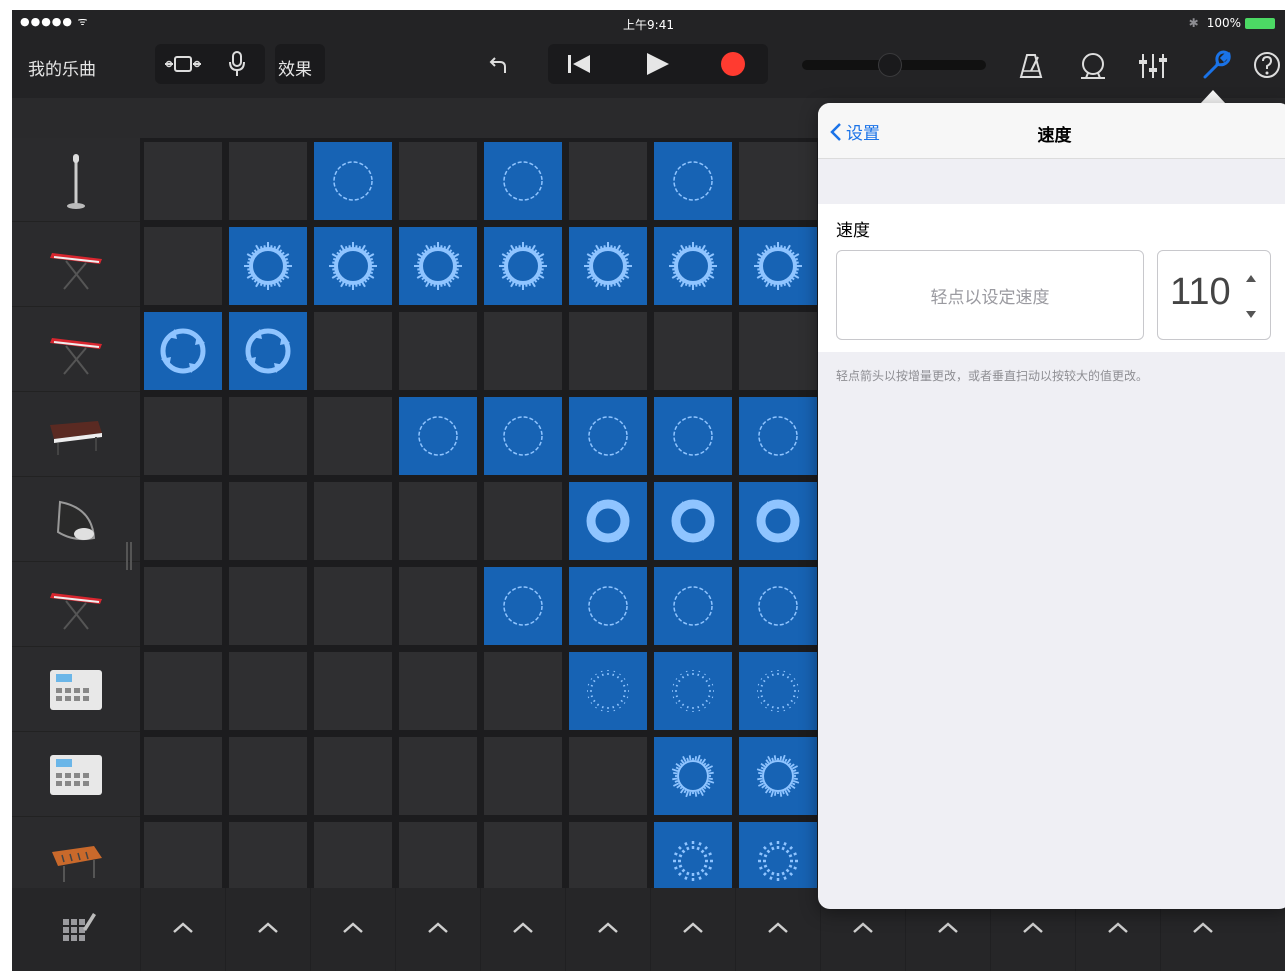  Describe the element at coordinates (733, 64) in the screenshot. I see `record-icon` at that location.